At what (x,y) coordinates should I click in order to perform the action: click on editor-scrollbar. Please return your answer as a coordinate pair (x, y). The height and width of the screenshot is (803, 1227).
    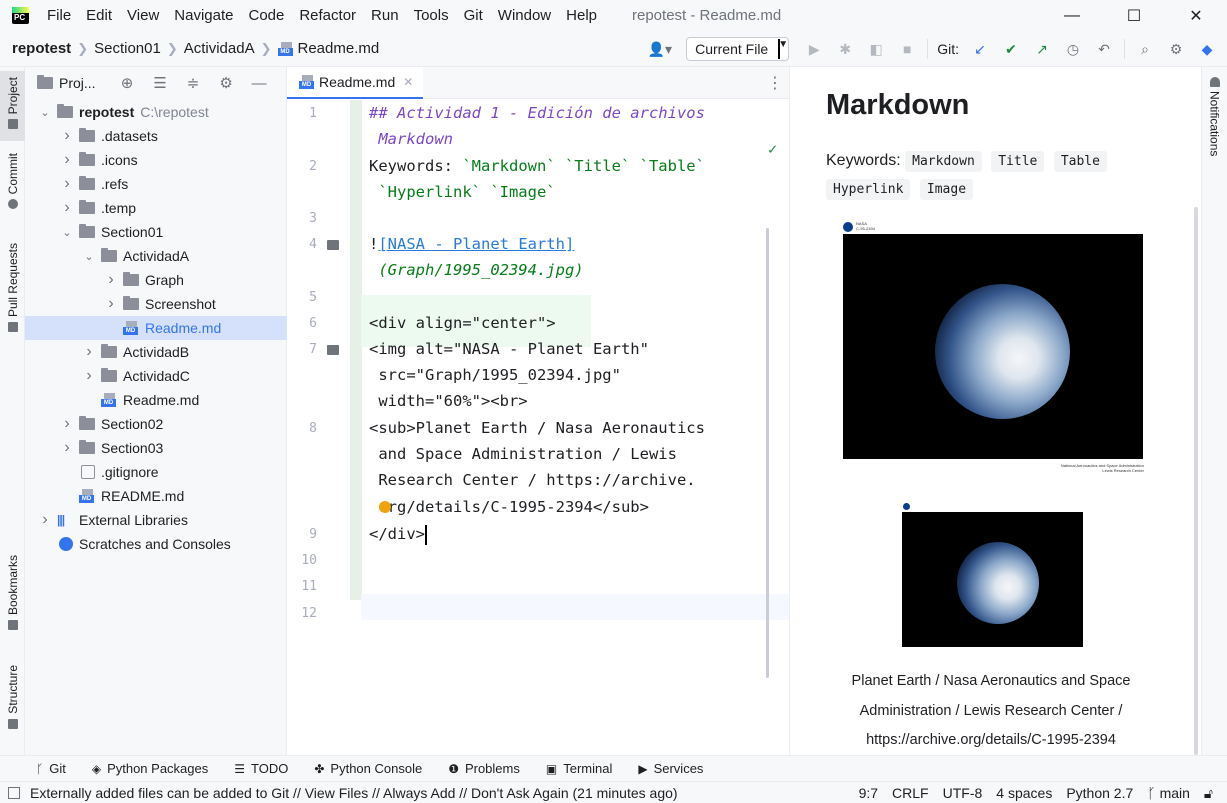
    Looking at the image, I should click on (767, 453).